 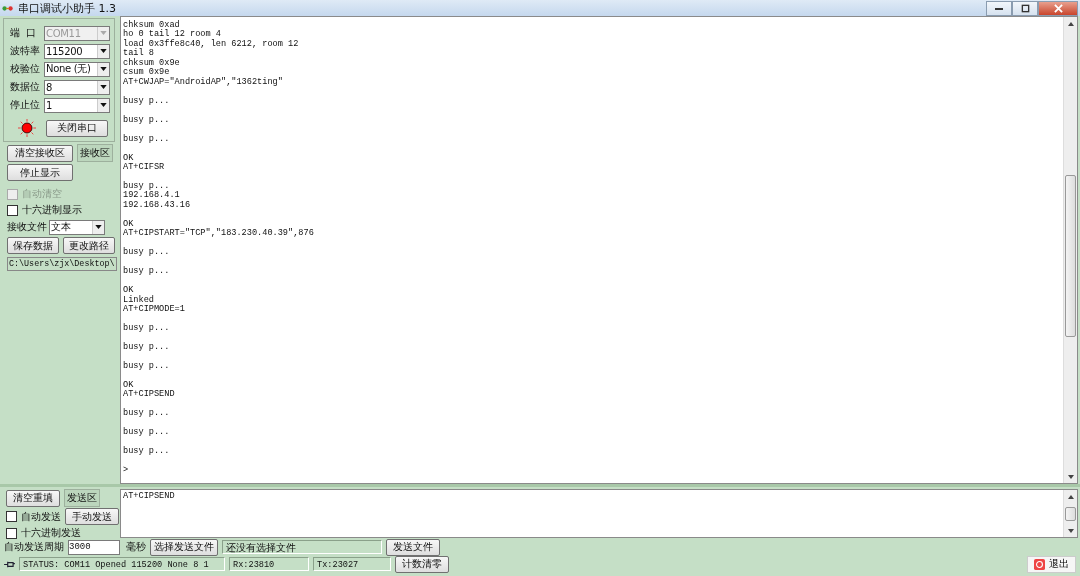 I want to click on setting-dropdown: 1, so click(x=77, y=105).